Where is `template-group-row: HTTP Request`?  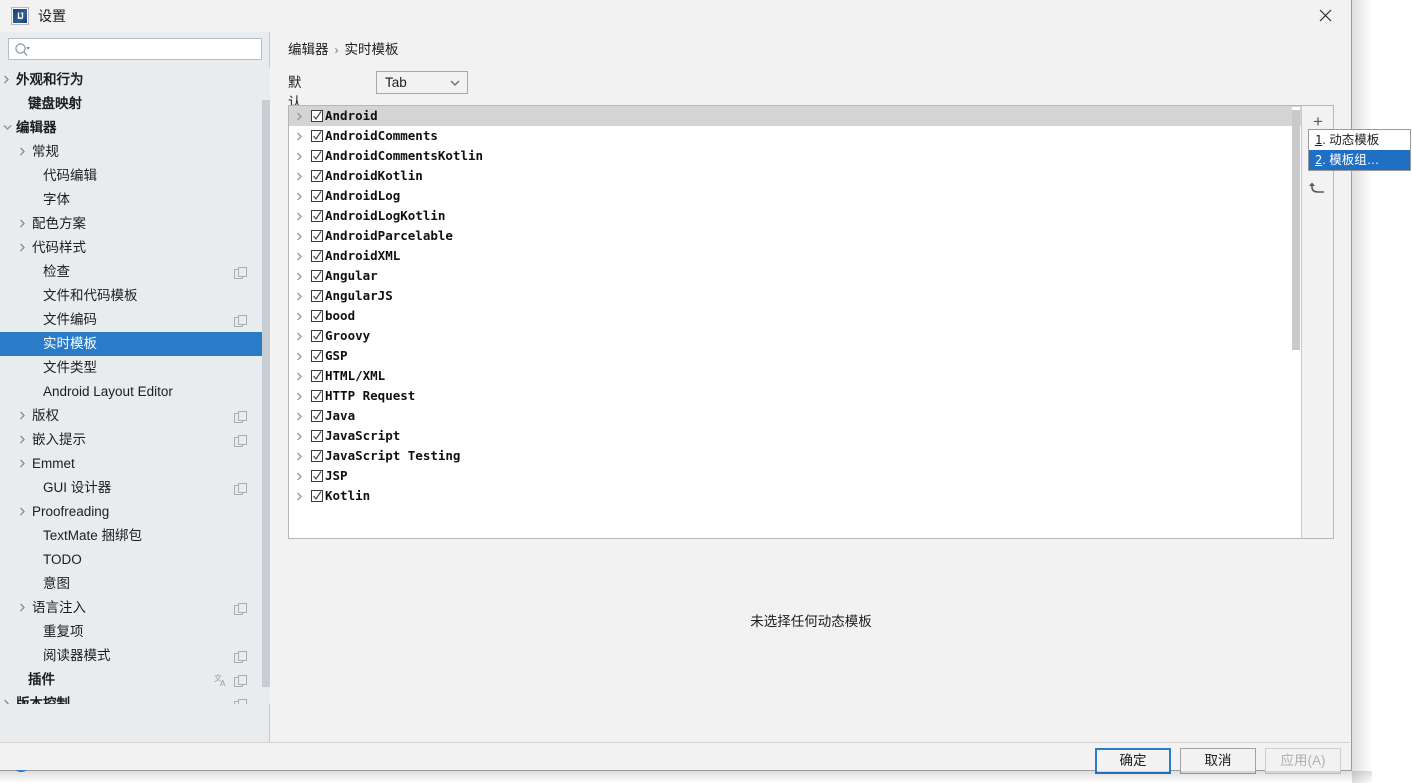
template-group-row: HTTP Request is located at coordinates (795, 396).